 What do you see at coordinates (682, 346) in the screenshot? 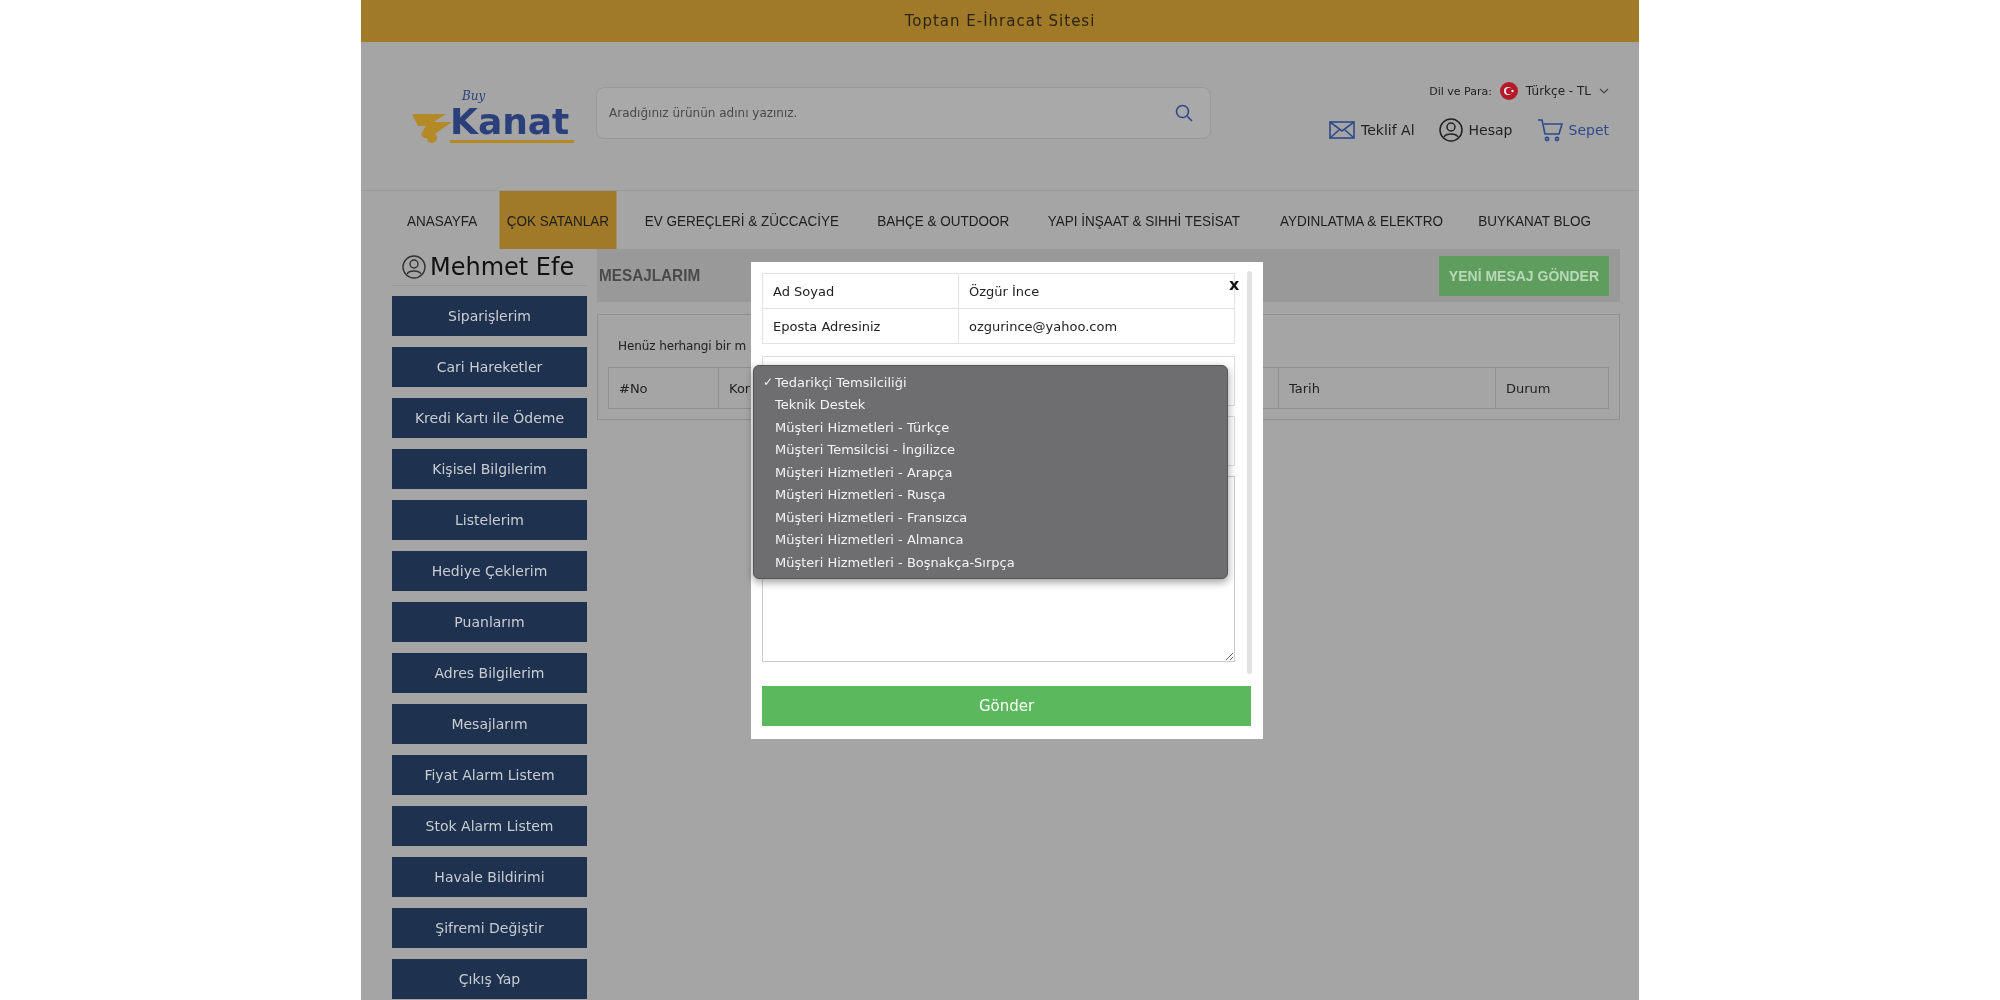
I see `empty-message: Henüz herhangi bir m` at bounding box center [682, 346].